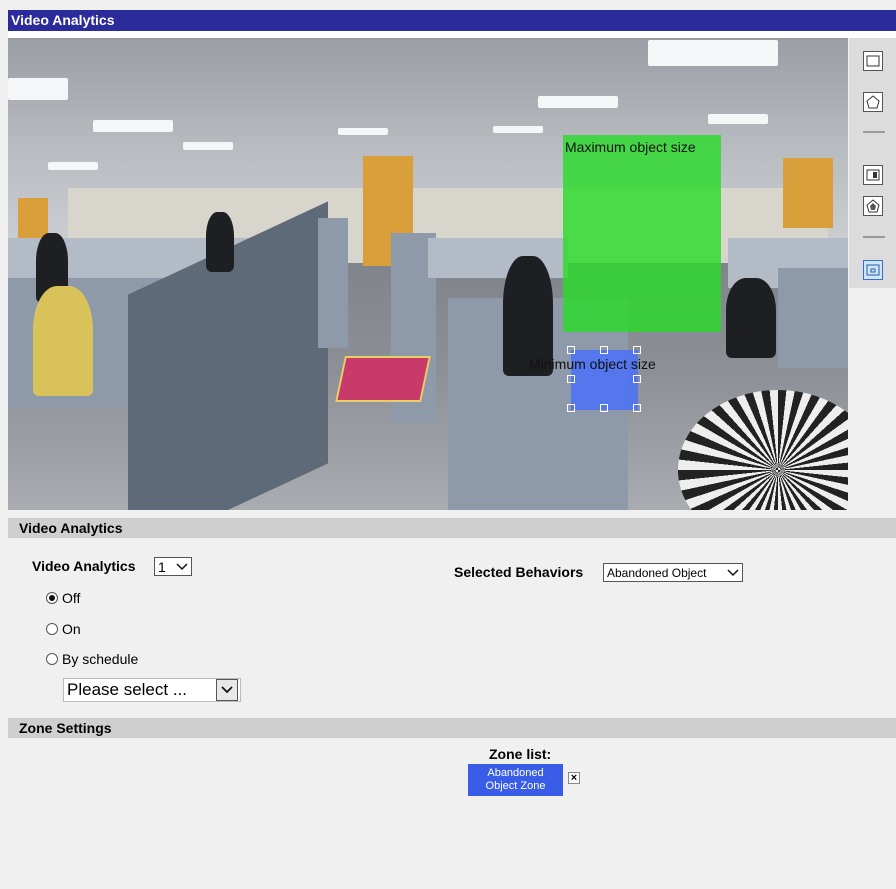 This screenshot has height=889, width=896. I want to click on close-icon: ×, so click(574, 778).